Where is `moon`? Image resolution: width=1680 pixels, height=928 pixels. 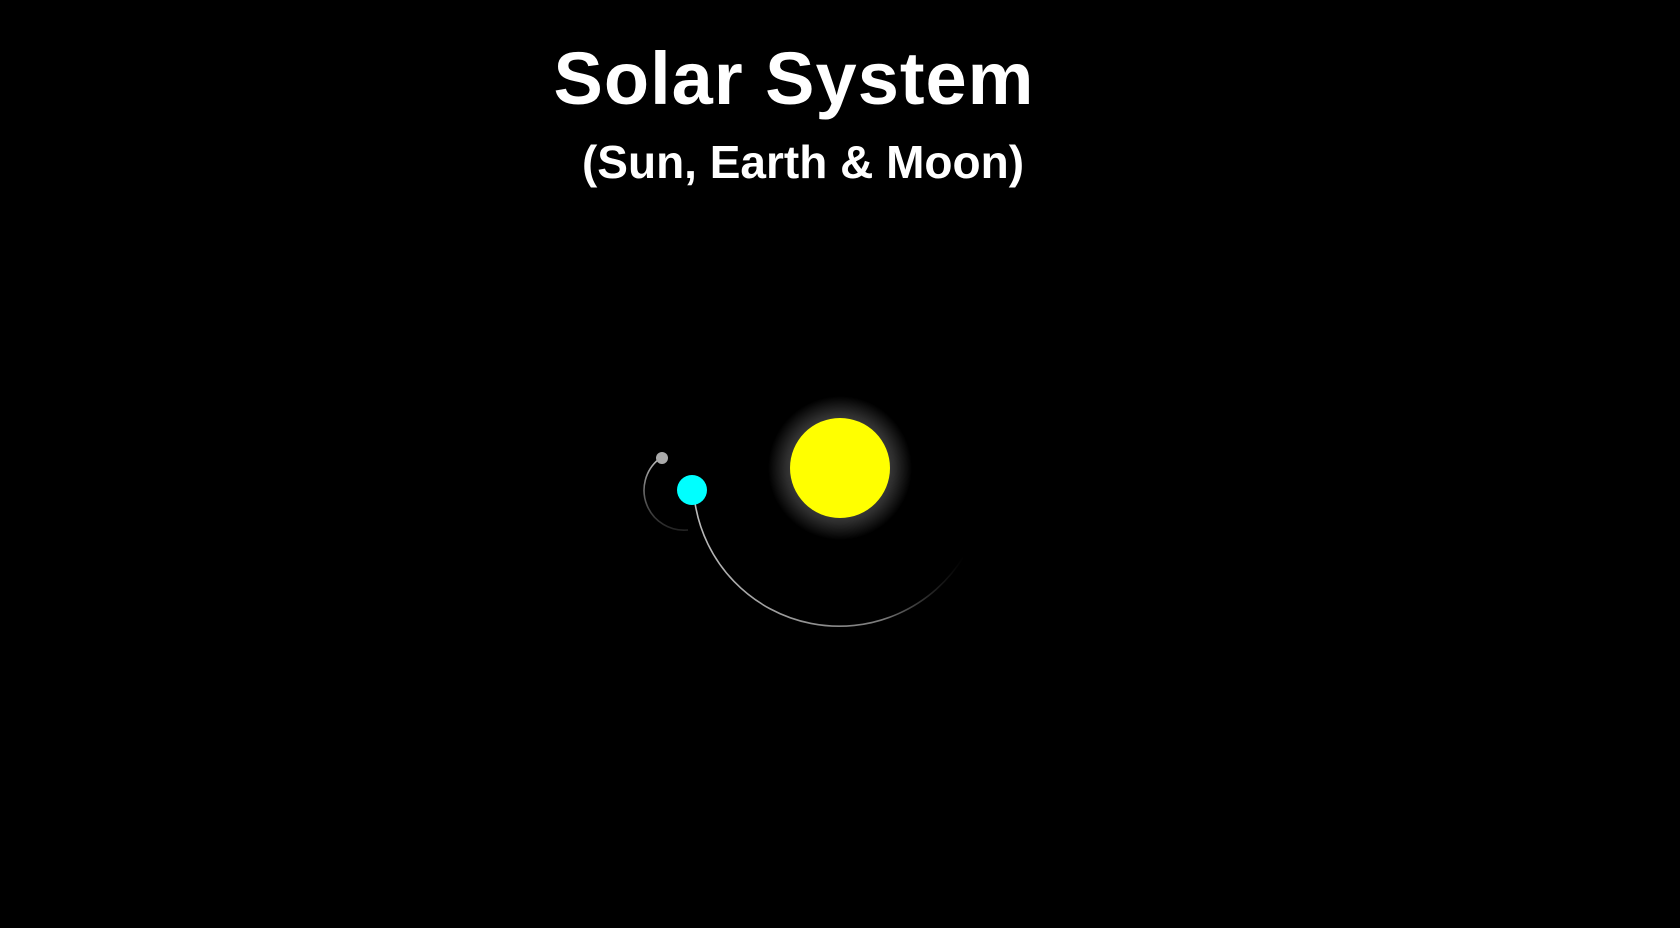 moon is located at coordinates (662, 458).